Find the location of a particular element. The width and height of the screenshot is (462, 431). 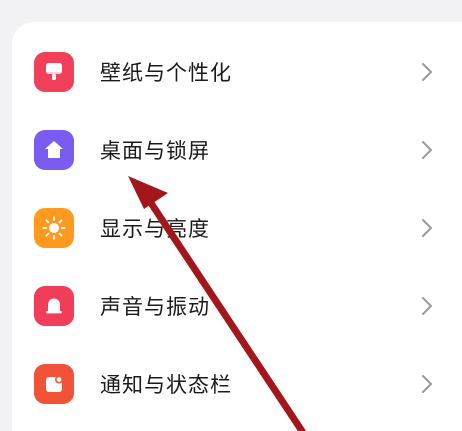

settings-item-label: 通知与状态栏 is located at coordinates (166, 385).